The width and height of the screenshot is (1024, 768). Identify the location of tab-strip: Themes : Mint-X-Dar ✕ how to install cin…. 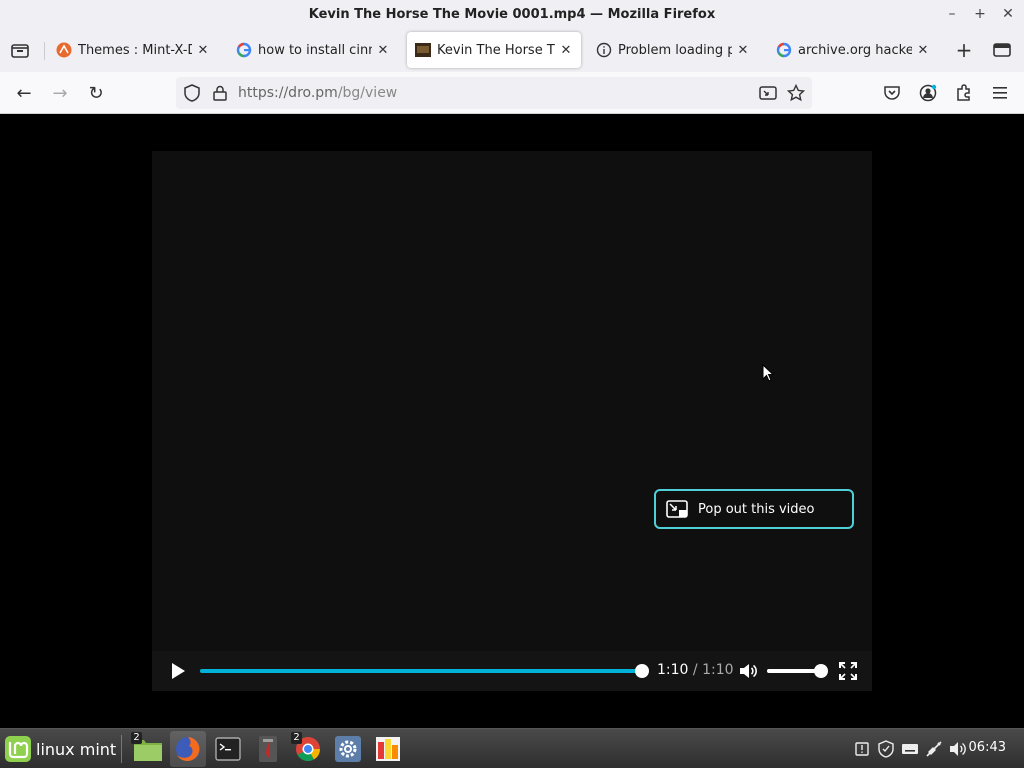
(512, 50).